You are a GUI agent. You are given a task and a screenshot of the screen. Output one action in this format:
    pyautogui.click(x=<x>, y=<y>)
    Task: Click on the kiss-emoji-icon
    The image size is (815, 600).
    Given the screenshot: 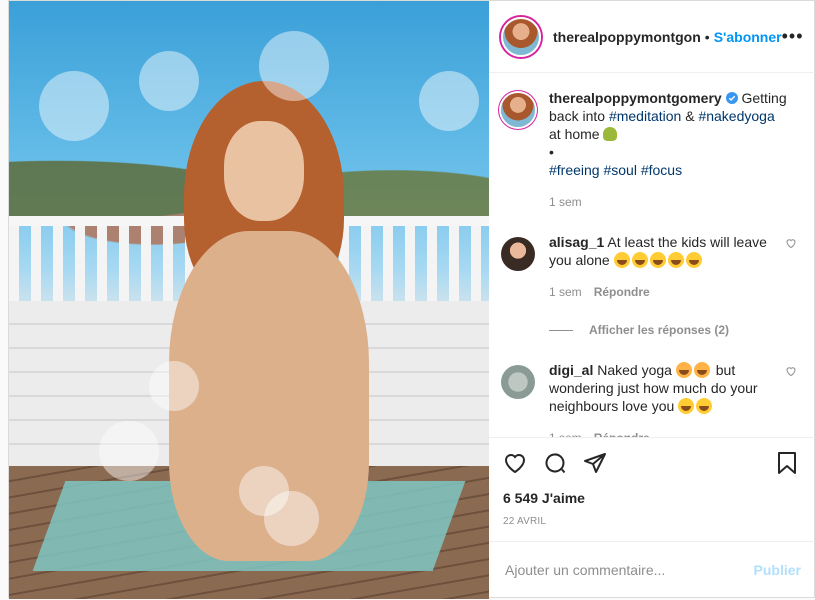 What is the action you would take?
    pyautogui.click(x=693, y=370)
    